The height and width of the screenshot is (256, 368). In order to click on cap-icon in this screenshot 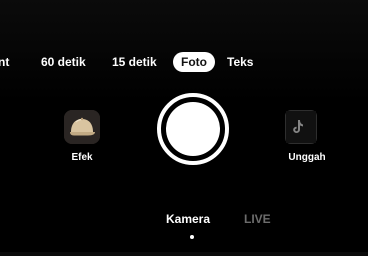, I will do `click(82, 127)`.